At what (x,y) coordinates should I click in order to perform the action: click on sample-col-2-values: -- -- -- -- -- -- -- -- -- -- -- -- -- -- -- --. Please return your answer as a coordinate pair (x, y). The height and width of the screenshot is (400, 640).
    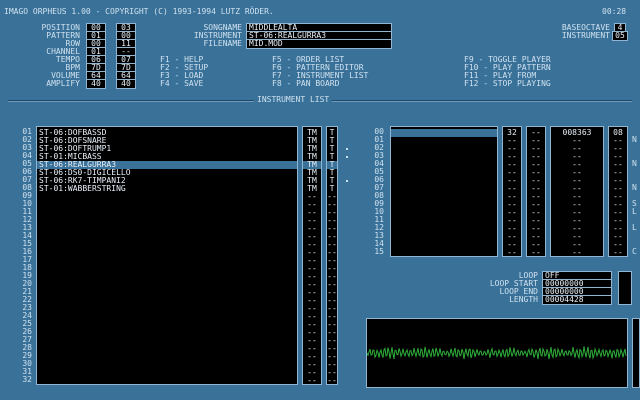
    Looking at the image, I should click on (536, 192).